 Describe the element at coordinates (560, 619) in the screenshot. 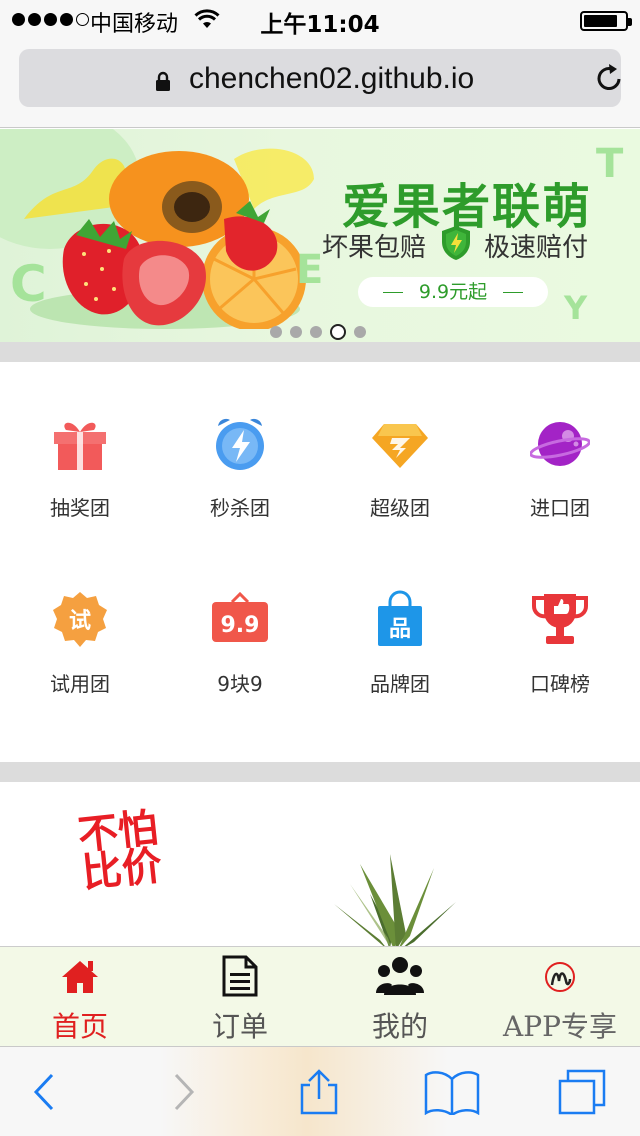

I see `trophy-icon` at that location.